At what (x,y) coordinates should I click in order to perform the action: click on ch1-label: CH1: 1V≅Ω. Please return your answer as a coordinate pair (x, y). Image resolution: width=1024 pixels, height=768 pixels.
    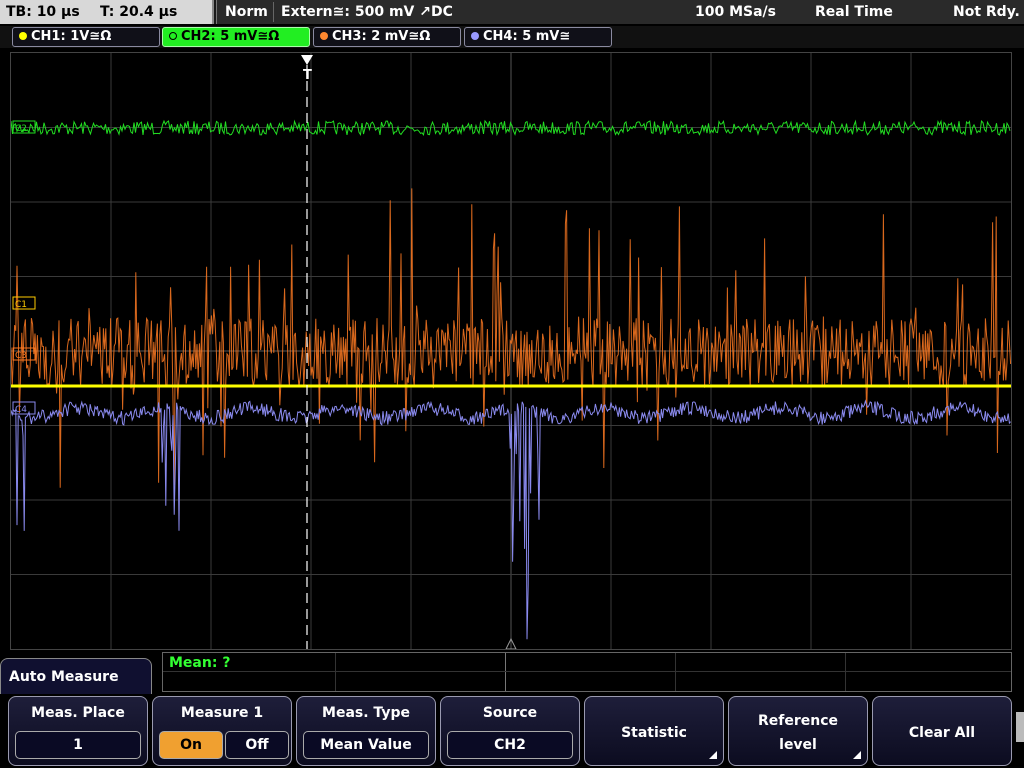
    Looking at the image, I should click on (71, 36).